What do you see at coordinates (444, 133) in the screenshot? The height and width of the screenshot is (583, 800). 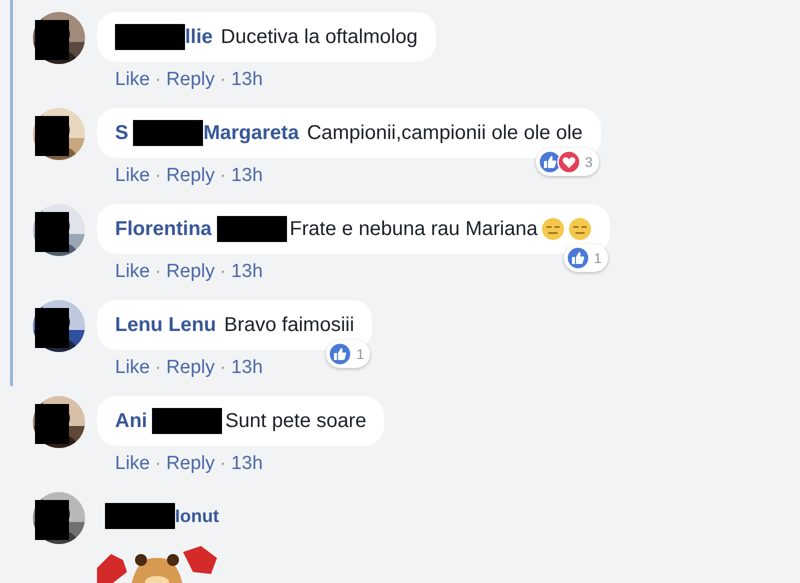 I see `comment-text: Campionii,campionii ole ole ole` at bounding box center [444, 133].